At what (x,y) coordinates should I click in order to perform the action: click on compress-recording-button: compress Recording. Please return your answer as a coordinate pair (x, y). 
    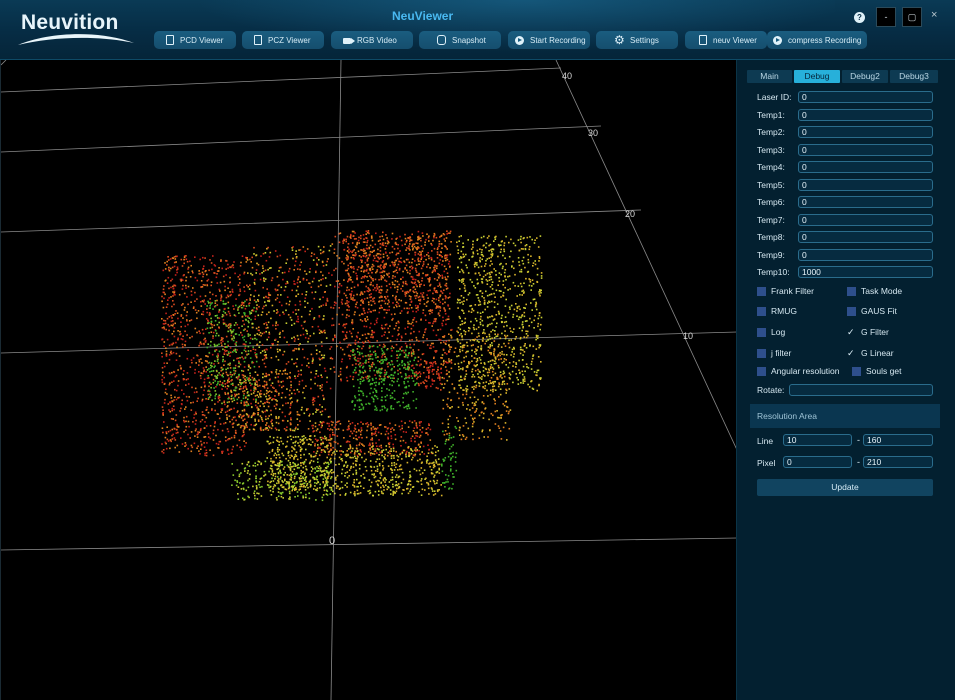
    Looking at the image, I should click on (817, 40).